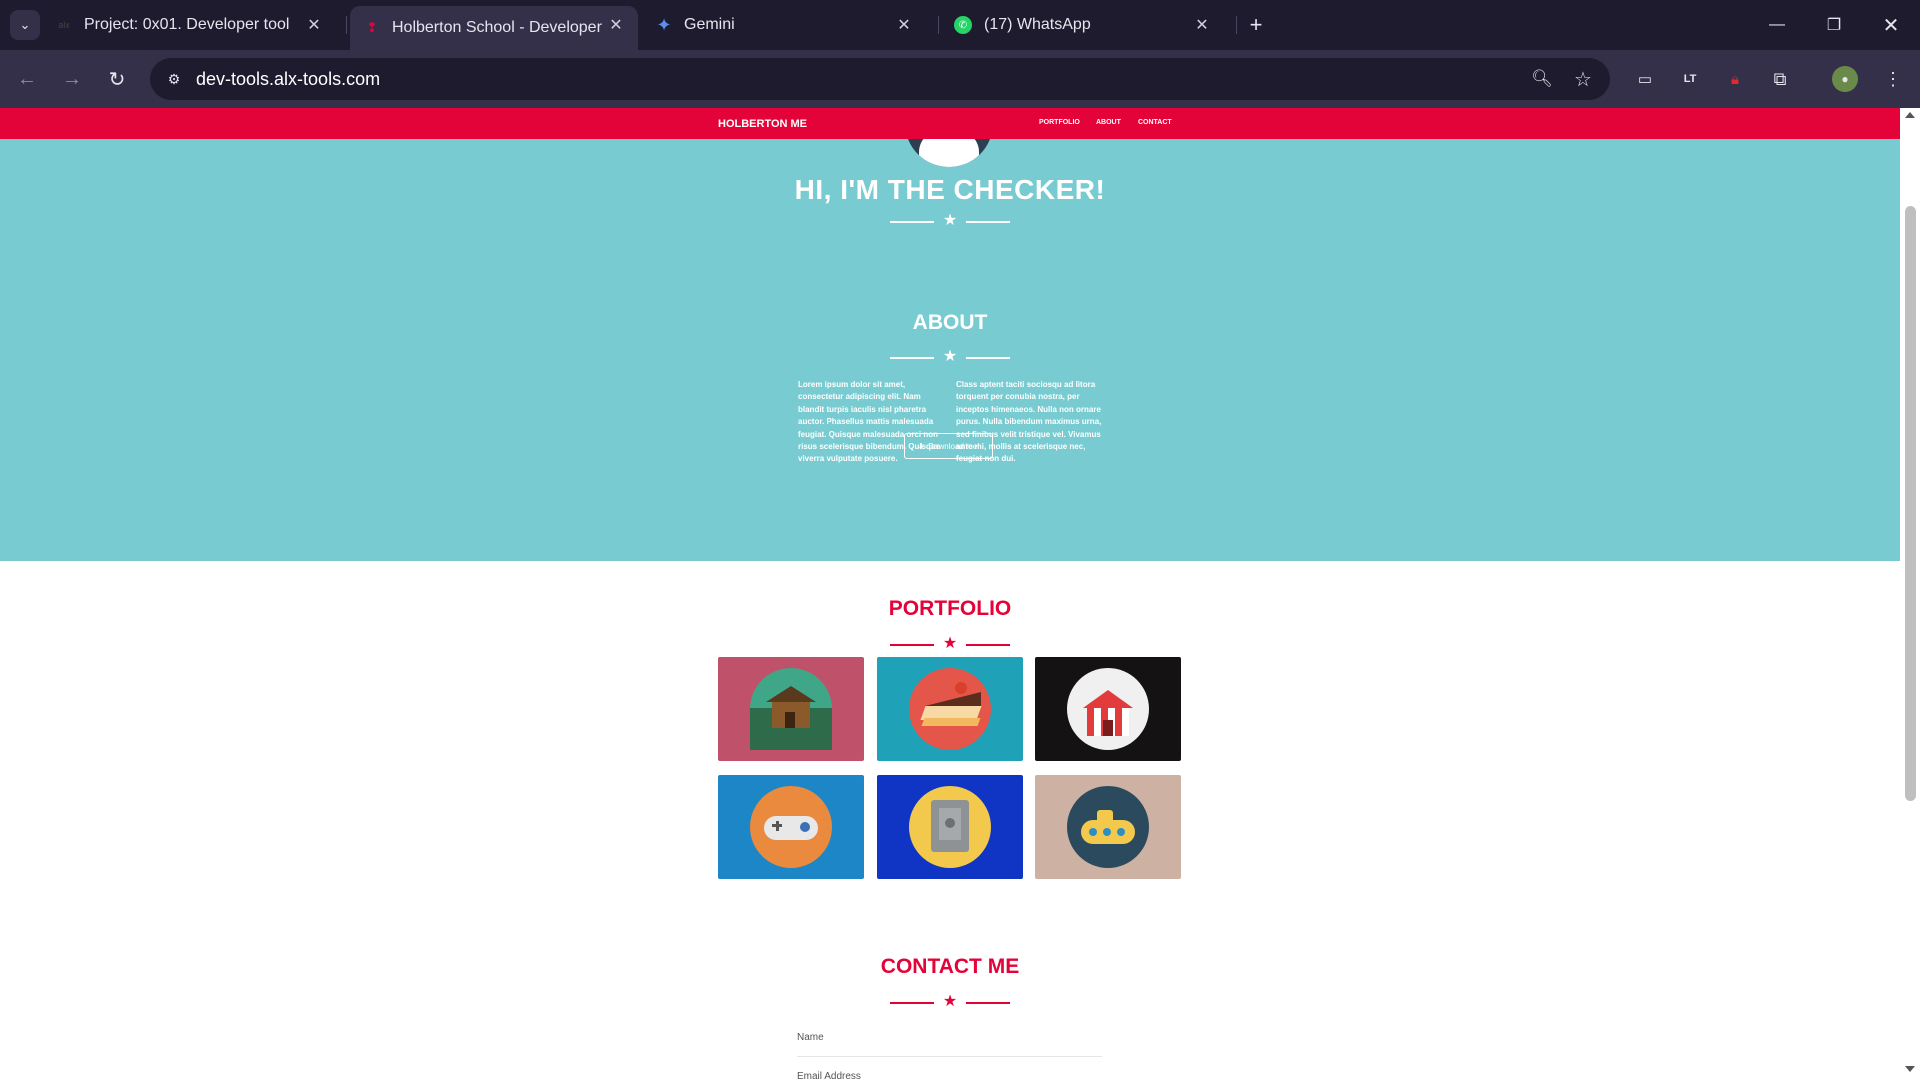 The height and width of the screenshot is (1080, 1920). I want to click on hero-title: HI, I'M THE CHECKER!, so click(950, 189).